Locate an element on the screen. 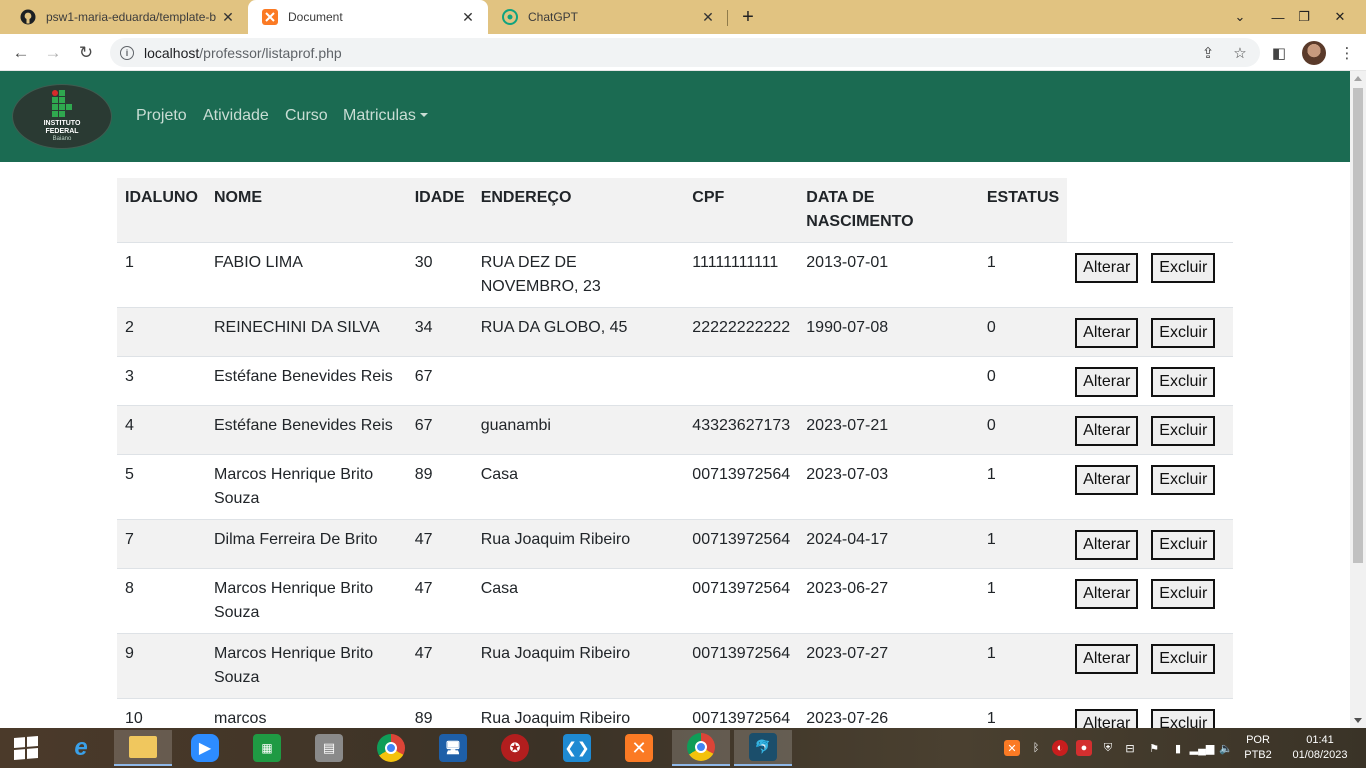  cell-cpf: 22222222222 is located at coordinates (741, 332).